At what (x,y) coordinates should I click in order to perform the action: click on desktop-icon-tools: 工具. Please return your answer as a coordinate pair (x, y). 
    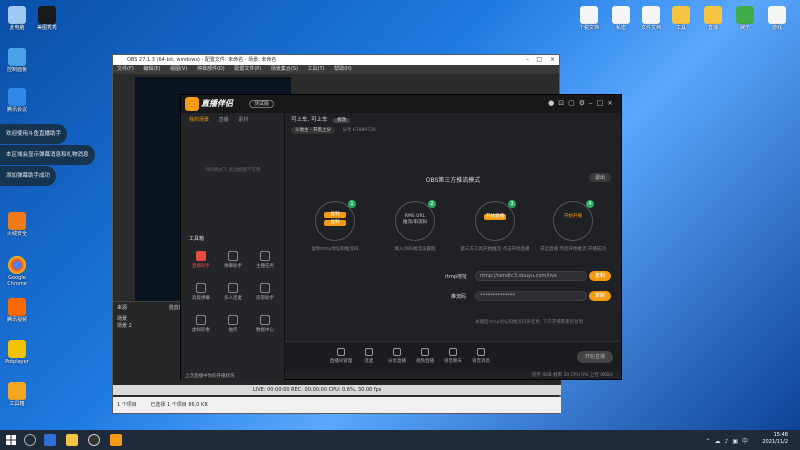
    Looking at the image, I should click on (681, 18).